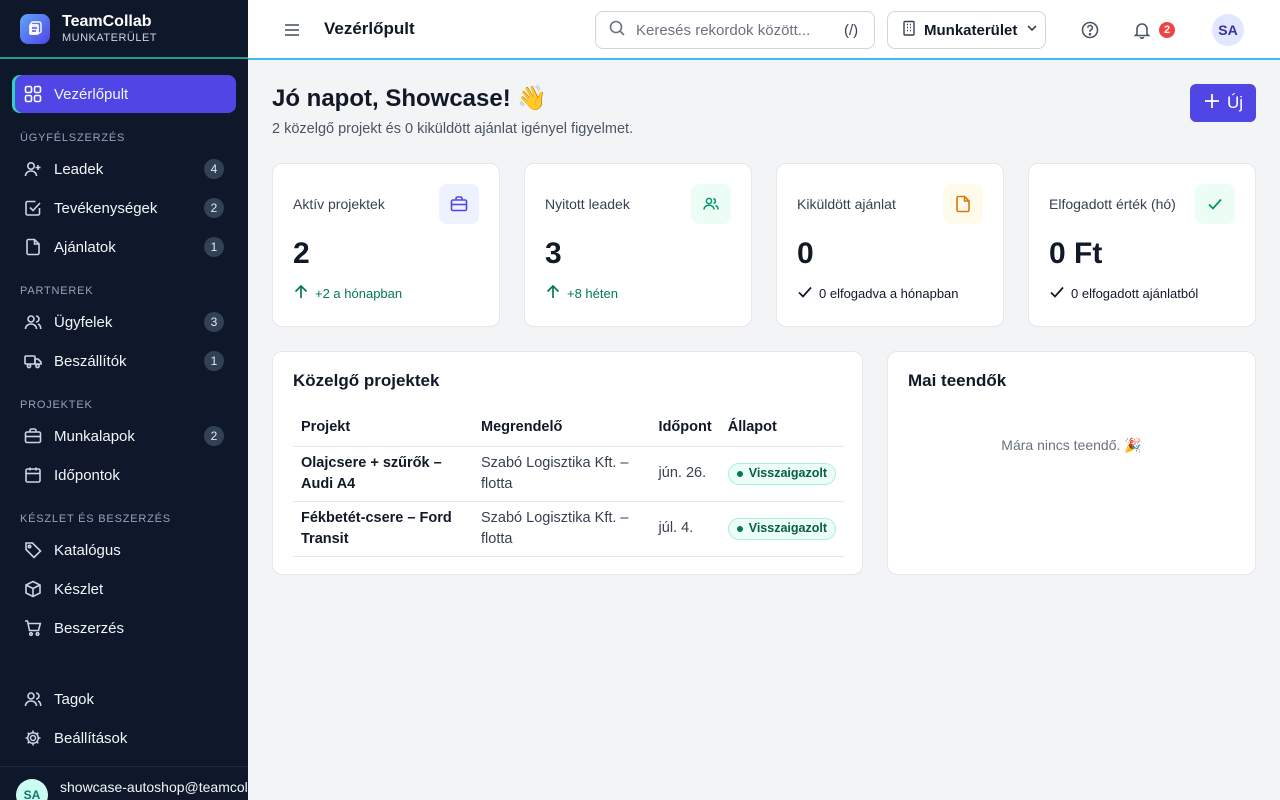 The width and height of the screenshot is (1280, 800). What do you see at coordinates (562, 474) in the screenshot?
I see `client-name: Szabó Logisztika Kft. – flotta` at bounding box center [562, 474].